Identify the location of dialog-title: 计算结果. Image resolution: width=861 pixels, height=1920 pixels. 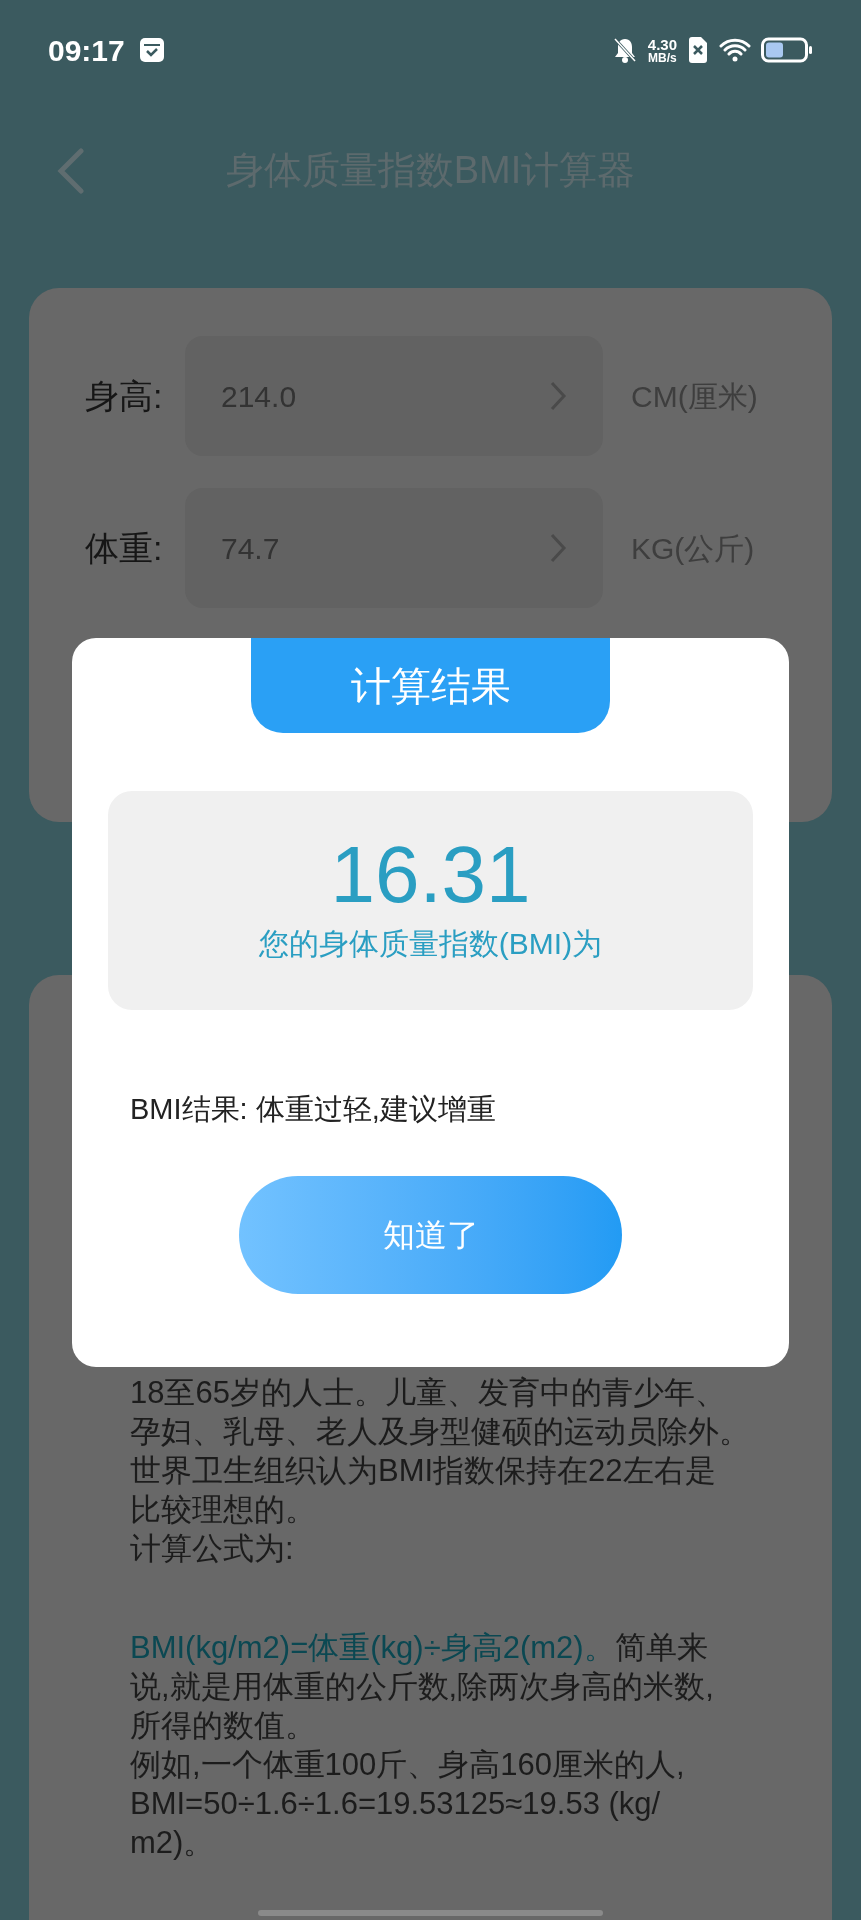
(430, 685).